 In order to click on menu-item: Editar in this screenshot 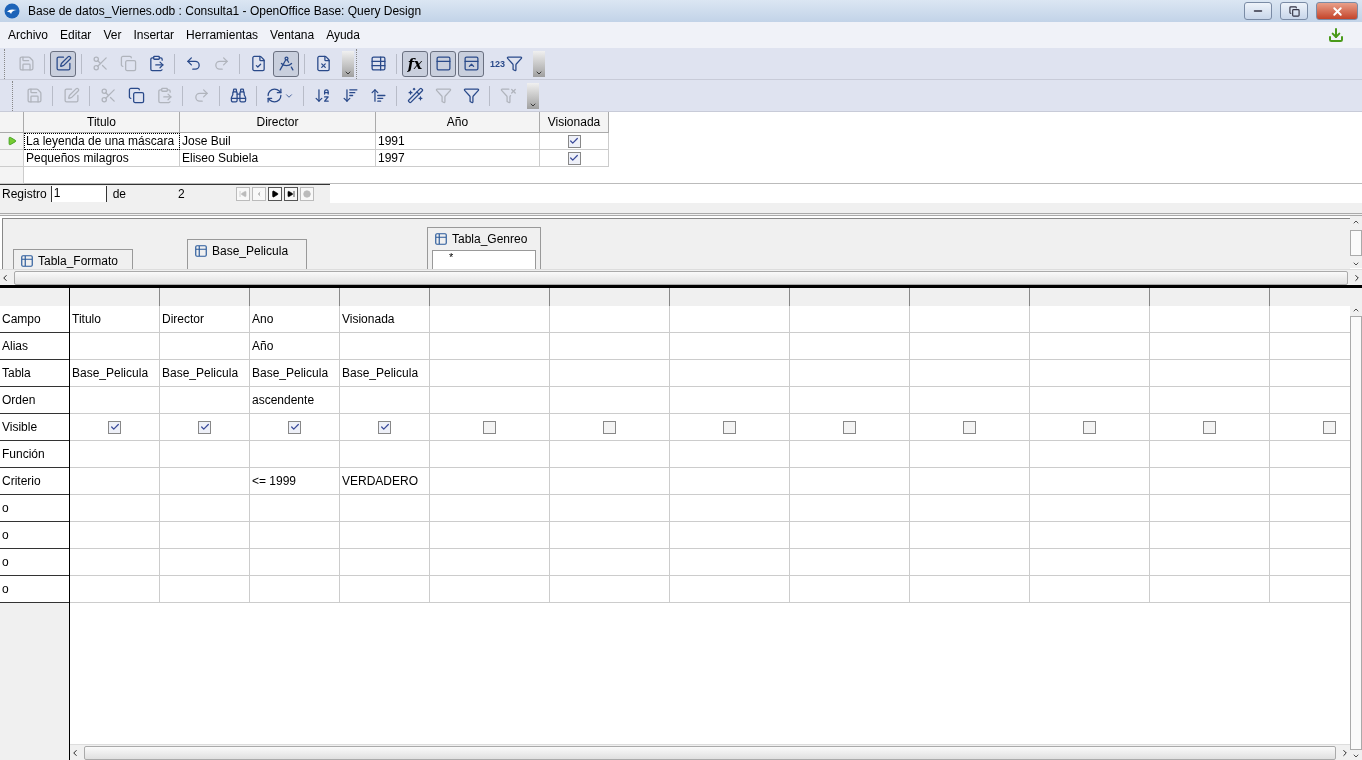, I will do `click(76, 35)`.